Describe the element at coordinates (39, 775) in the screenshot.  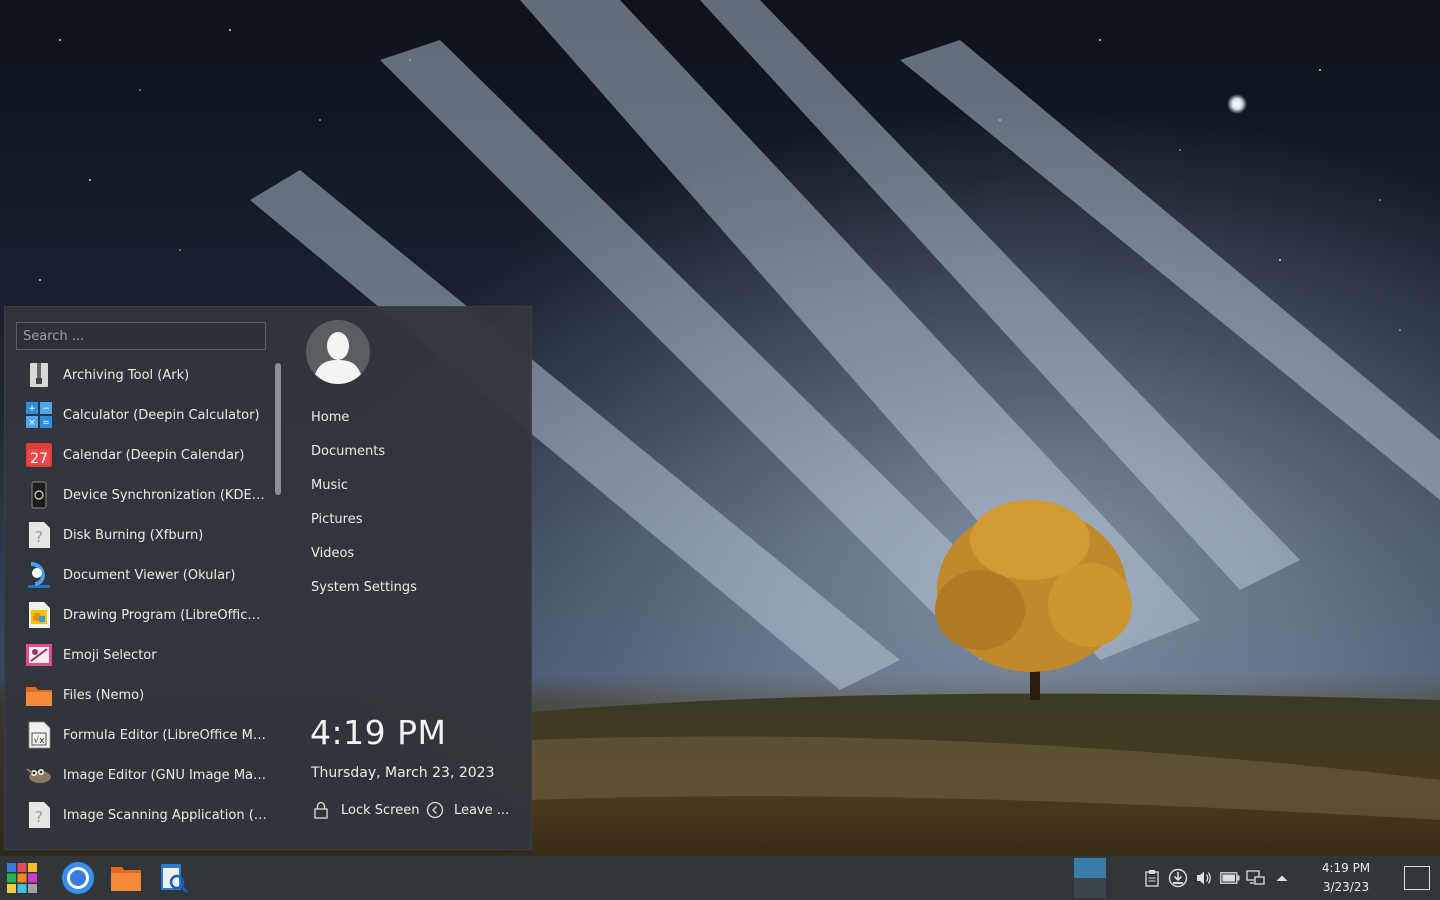
I see `gimp-icon` at that location.